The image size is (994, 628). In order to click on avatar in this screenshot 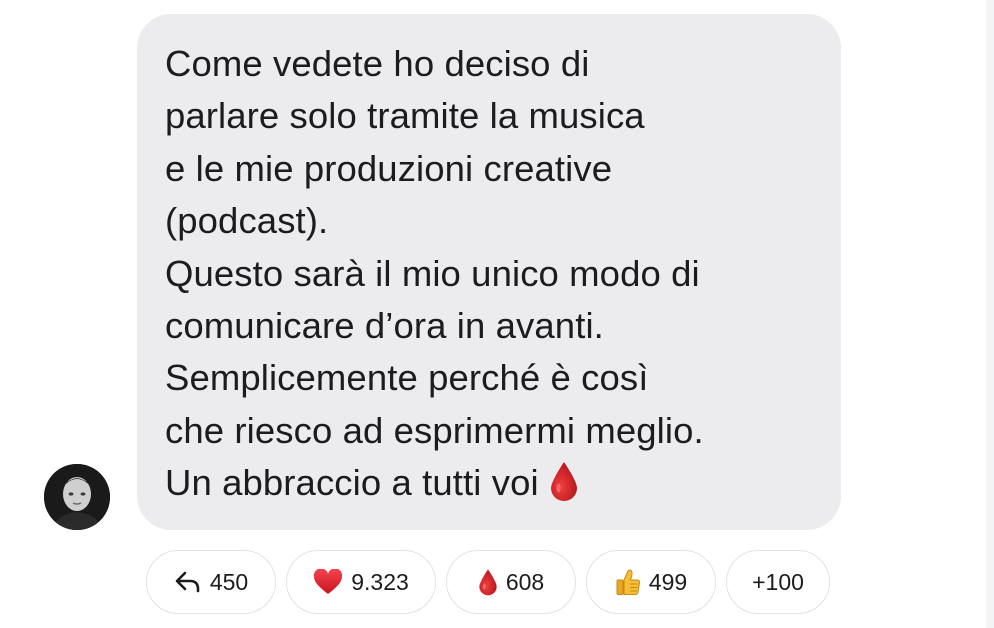, I will do `click(77, 497)`.